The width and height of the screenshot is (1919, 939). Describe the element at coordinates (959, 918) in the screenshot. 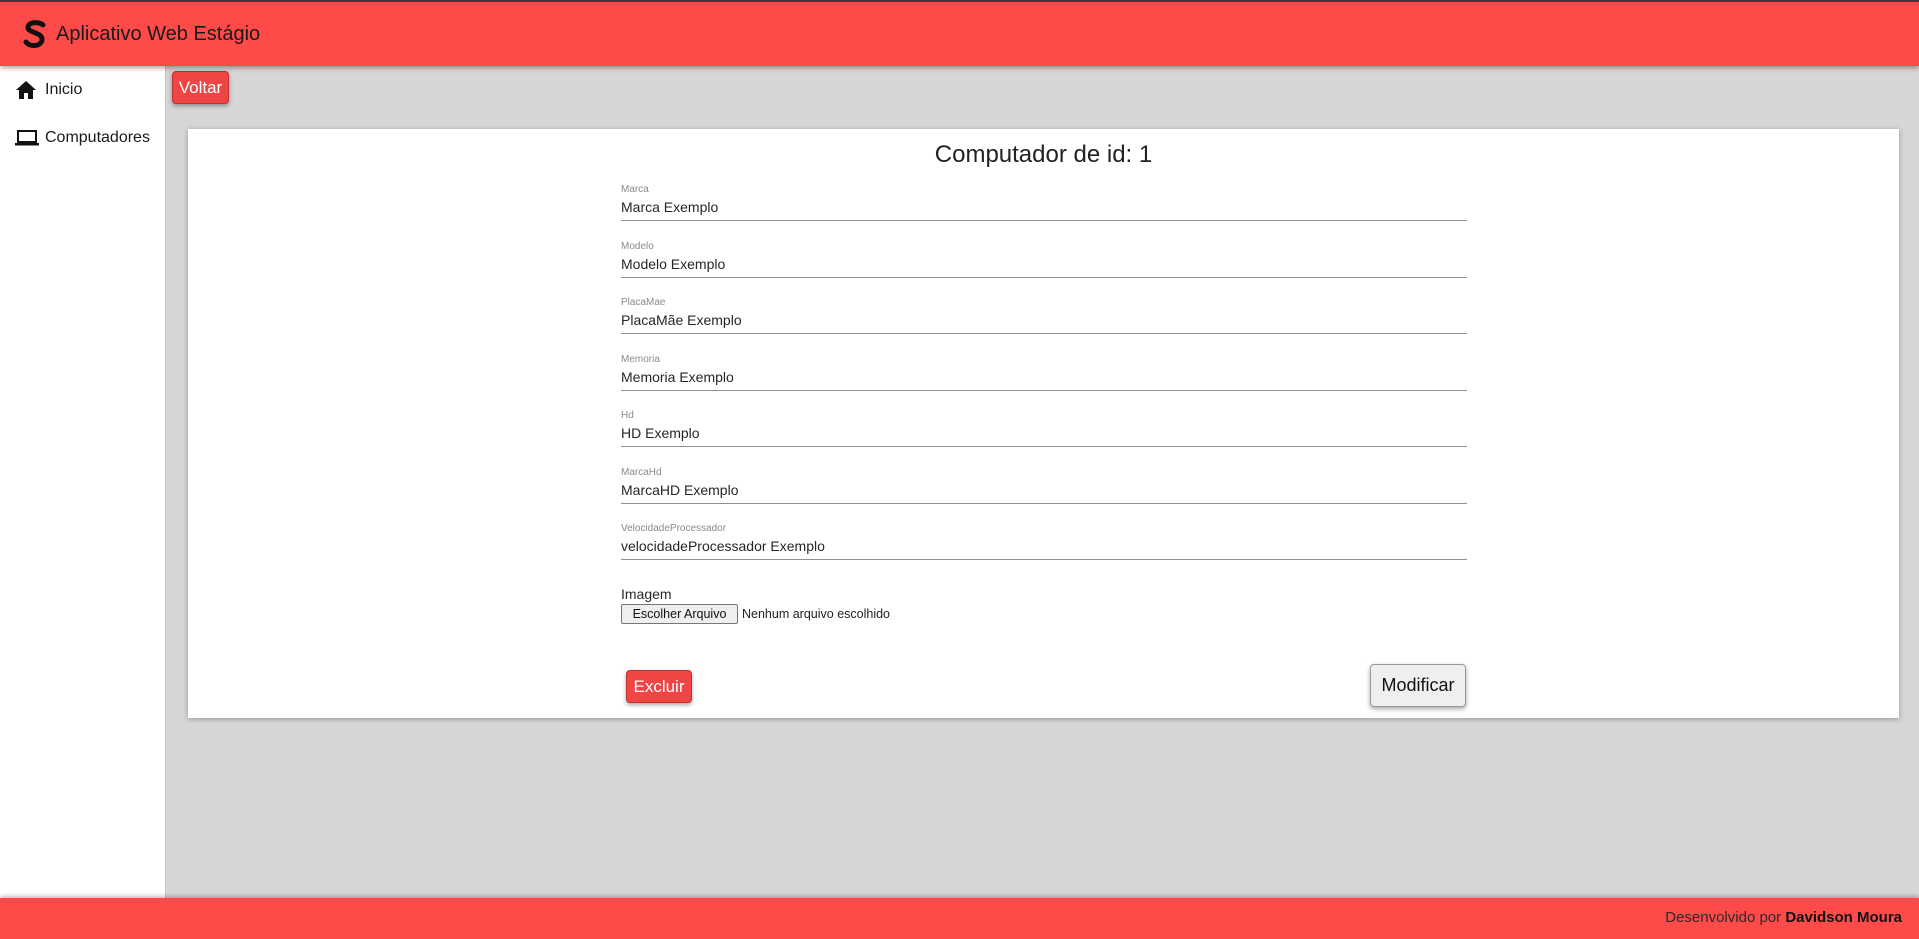

I see `app-footer: Desenvolvido por Davidson Moura` at that location.